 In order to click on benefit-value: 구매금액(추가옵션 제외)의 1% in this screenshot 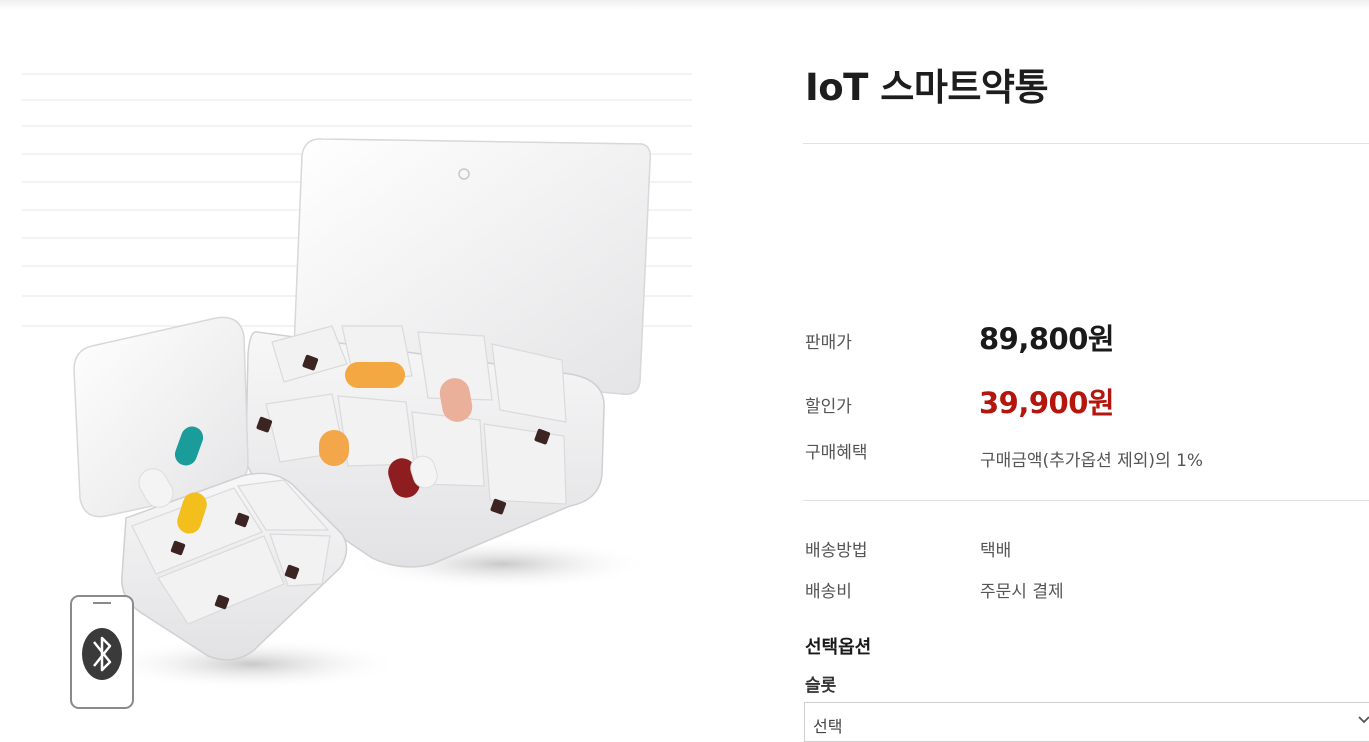, I will do `click(1092, 461)`.